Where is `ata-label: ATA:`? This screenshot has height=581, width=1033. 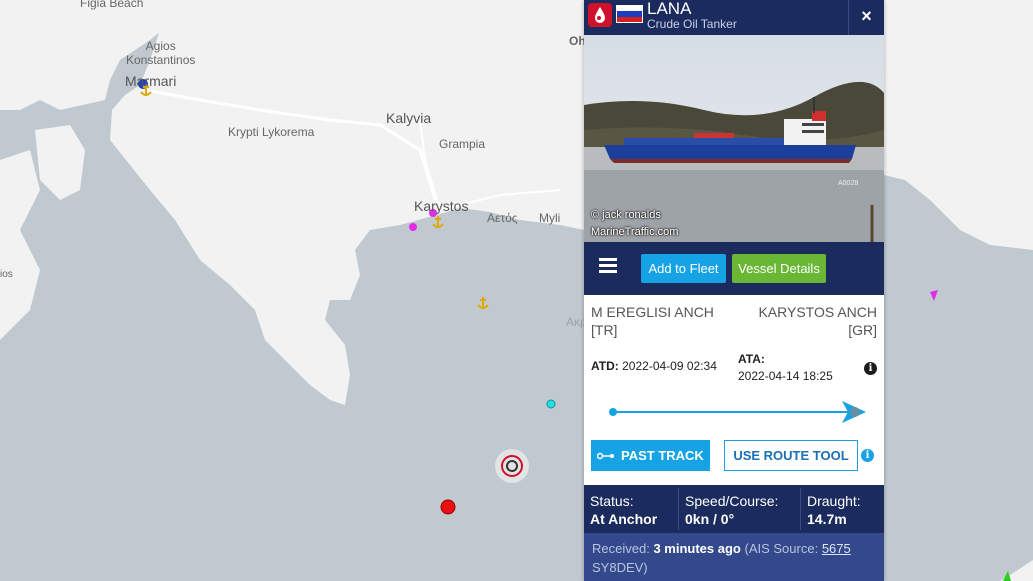 ata-label: ATA: is located at coordinates (751, 359).